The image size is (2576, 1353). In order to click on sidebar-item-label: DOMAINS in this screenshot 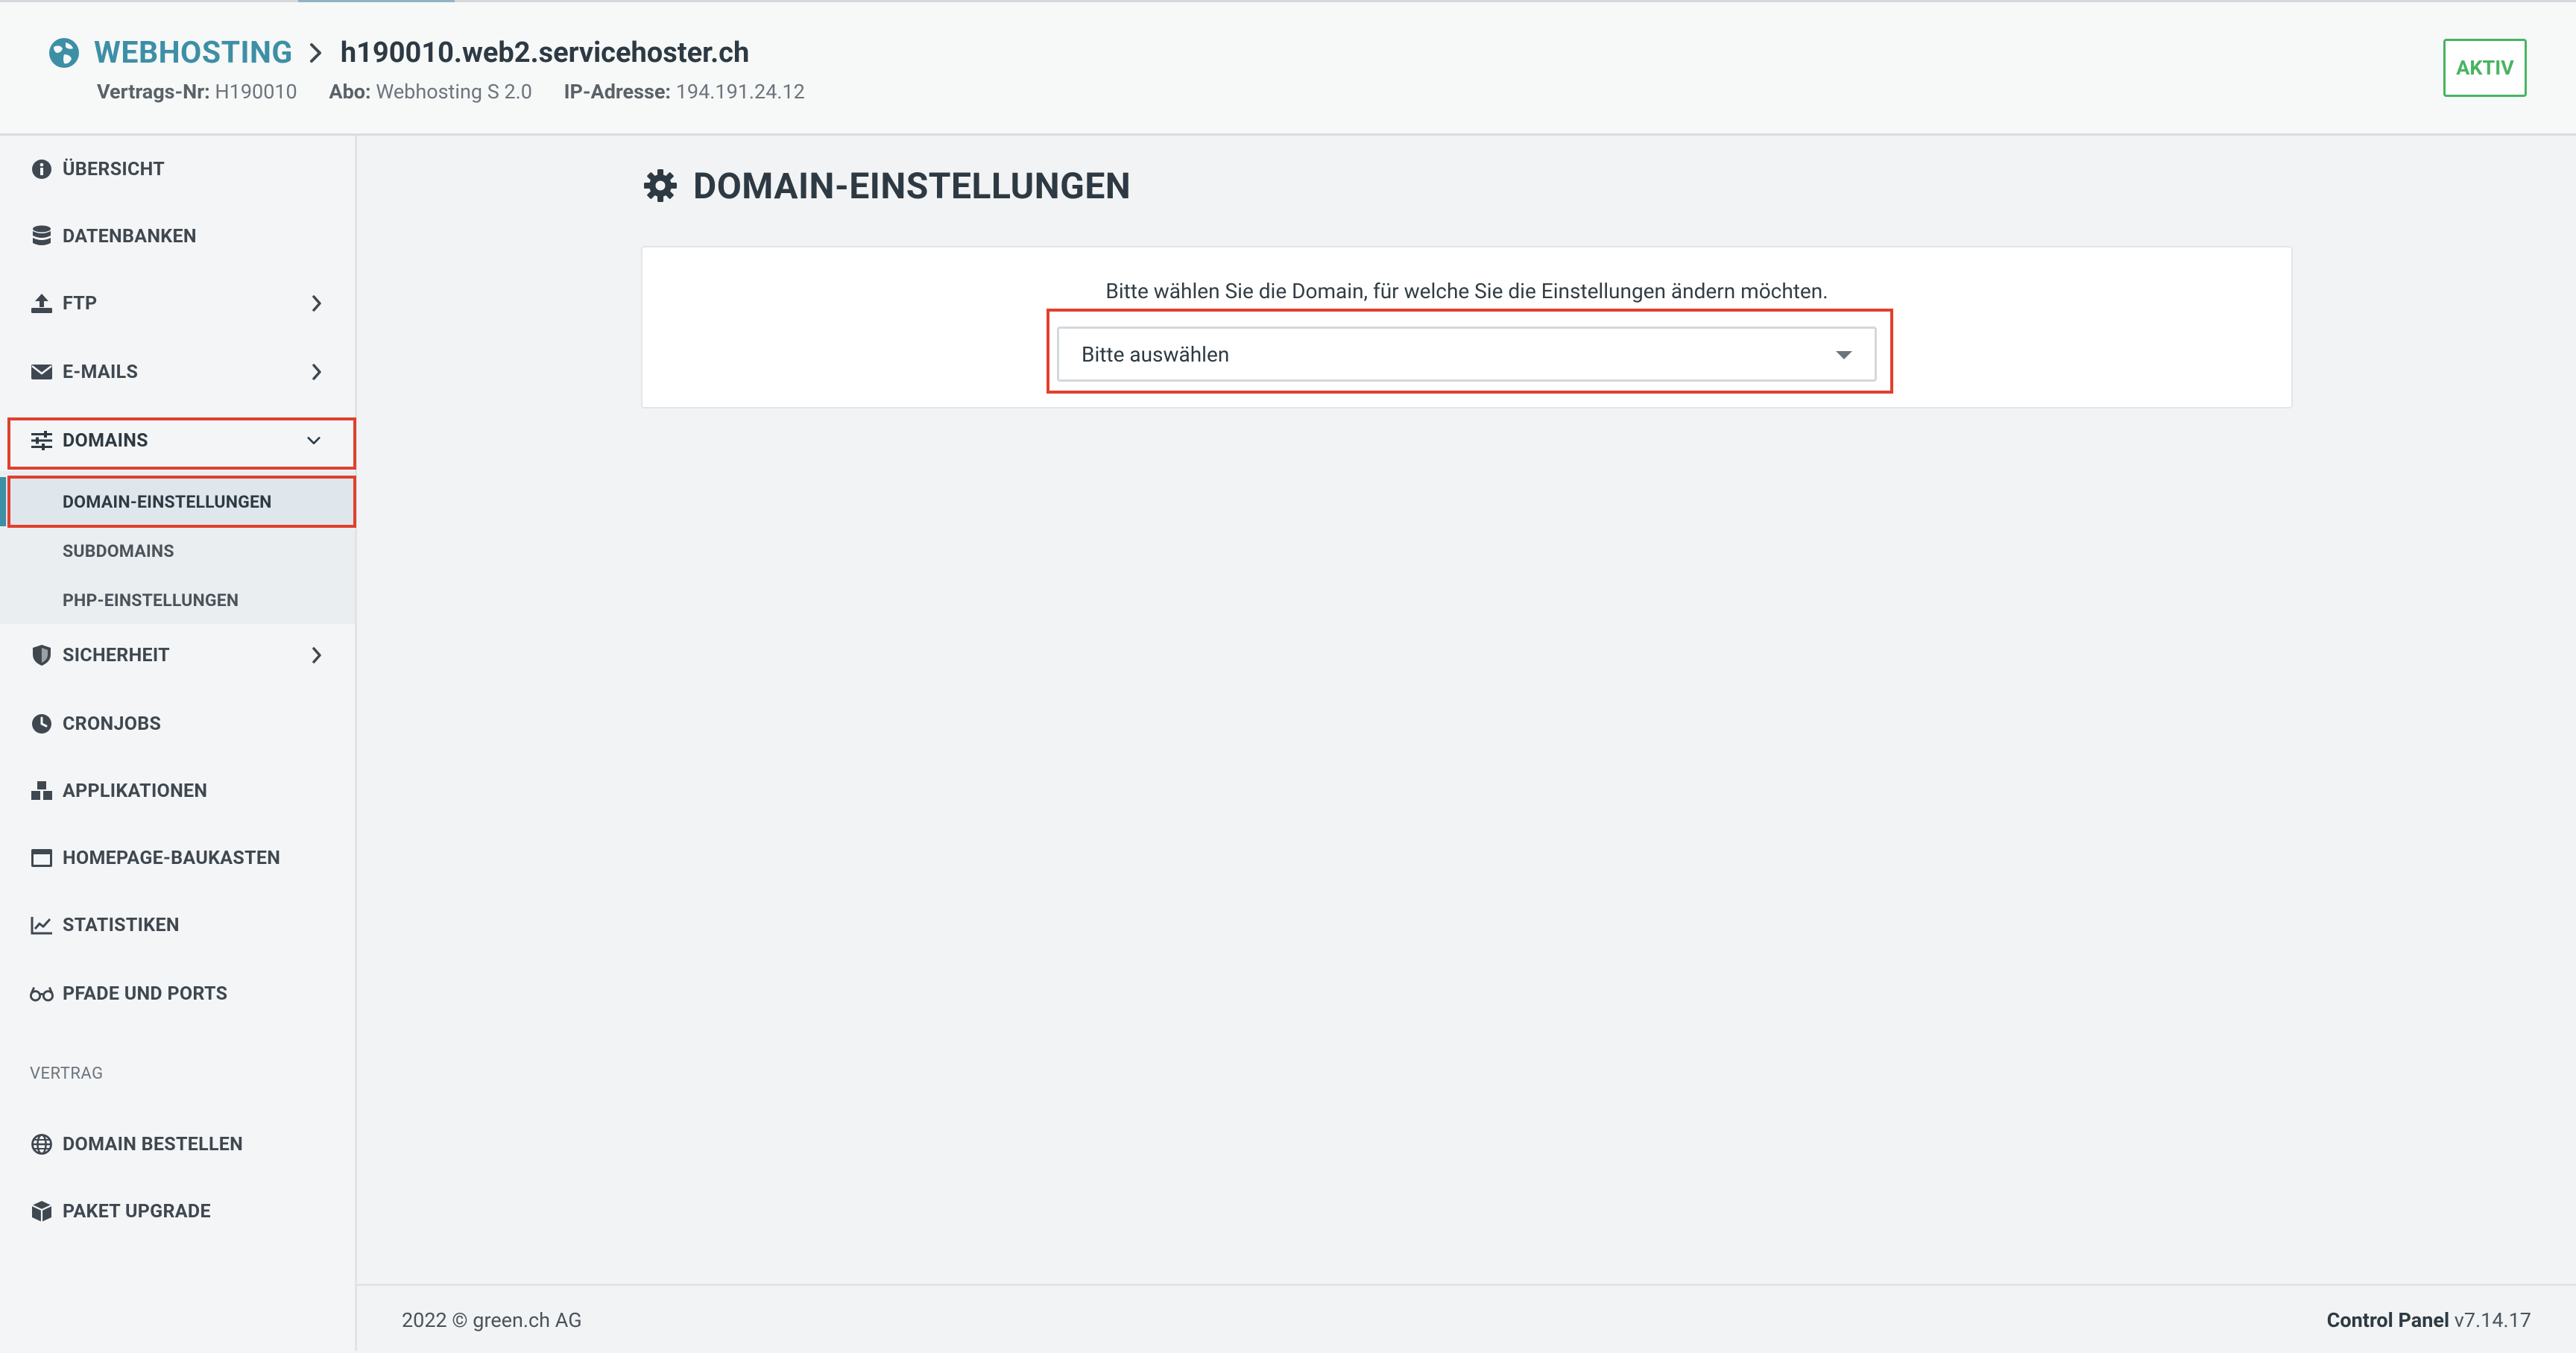, I will do `click(106, 441)`.